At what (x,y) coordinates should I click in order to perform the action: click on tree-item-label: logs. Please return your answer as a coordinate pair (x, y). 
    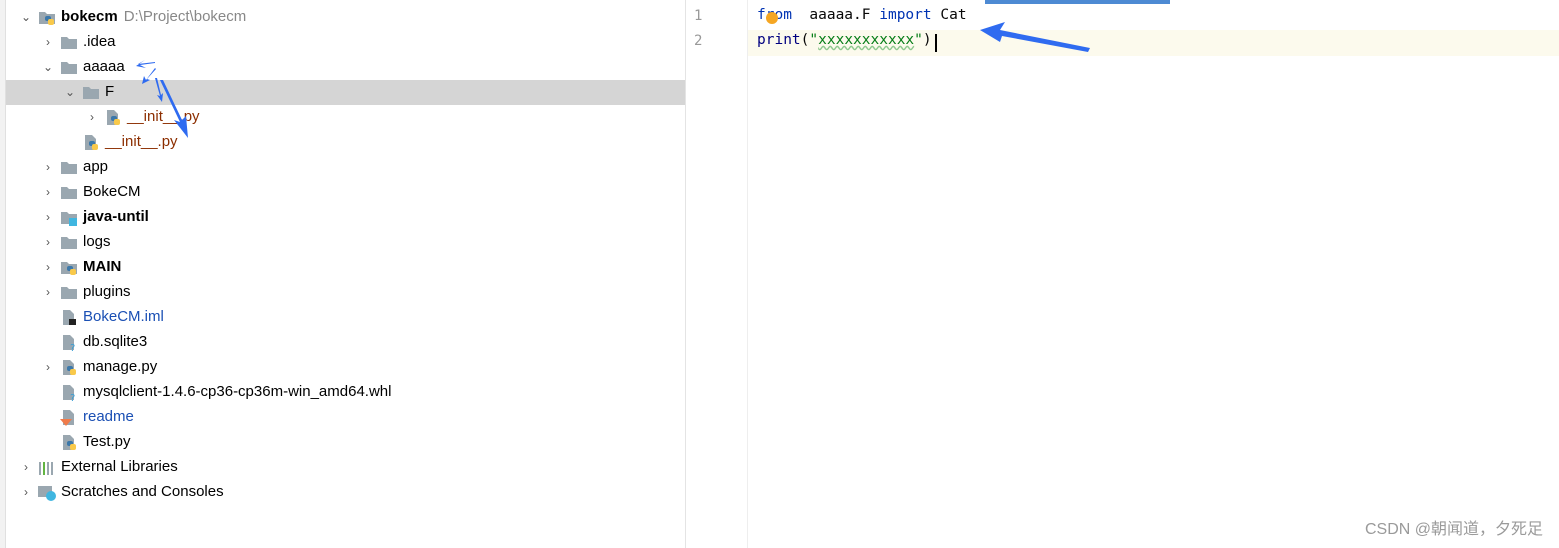
    Looking at the image, I should click on (97, 241).